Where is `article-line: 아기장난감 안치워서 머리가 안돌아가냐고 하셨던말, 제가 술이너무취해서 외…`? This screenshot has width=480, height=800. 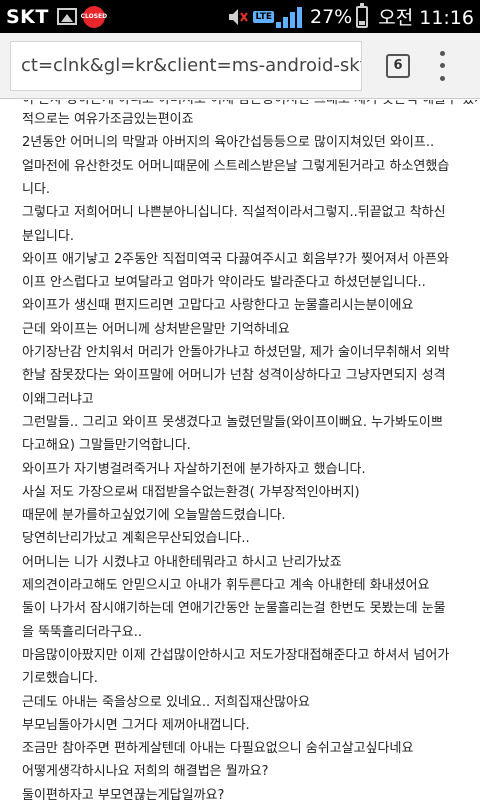
article-line: 아기장난감 안치워서 머리가 안돌아가냐고 하셨던말, 제가 술이너무취해서 외… is located at coordinates (236, 352).